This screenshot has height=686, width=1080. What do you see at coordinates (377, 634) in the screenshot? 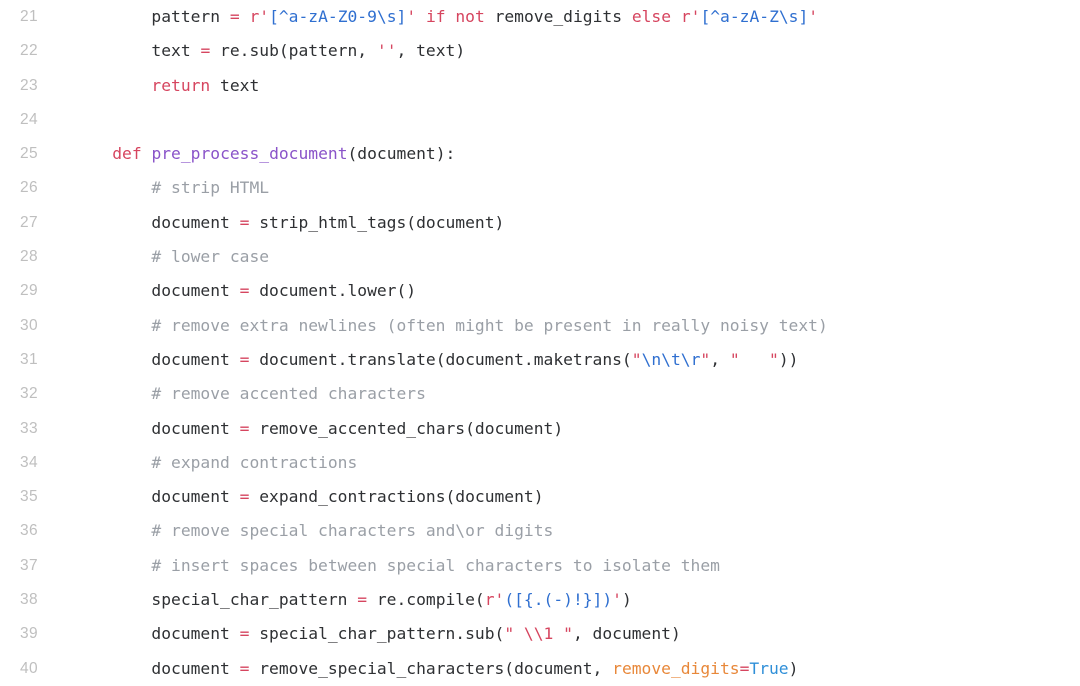
I see `code-token-plain: special_char_pattern.sub(` at bounding box center [377, 634].